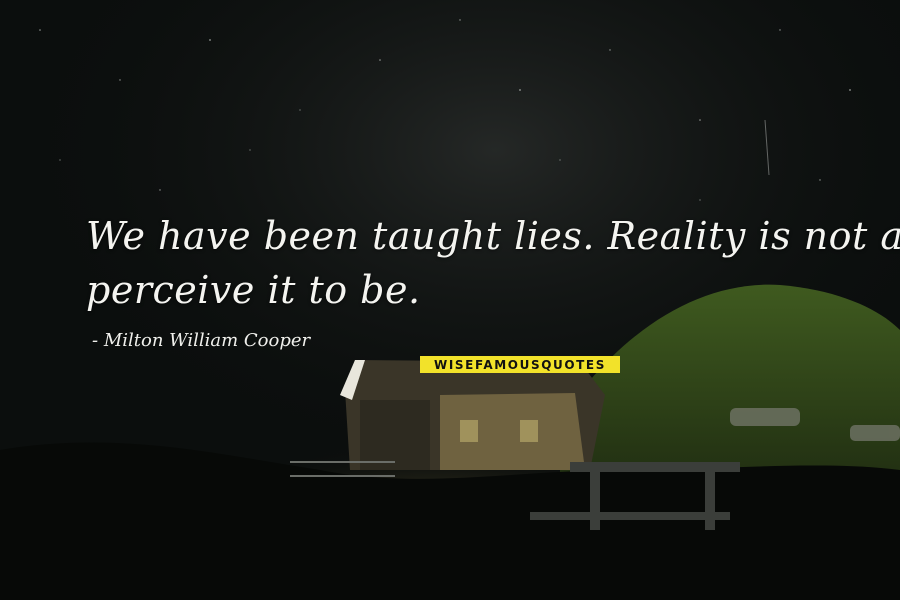  Describe the element at coordinates (207, 340) in the screenshot. I see `author-name: Milton William Cooper` at that location.